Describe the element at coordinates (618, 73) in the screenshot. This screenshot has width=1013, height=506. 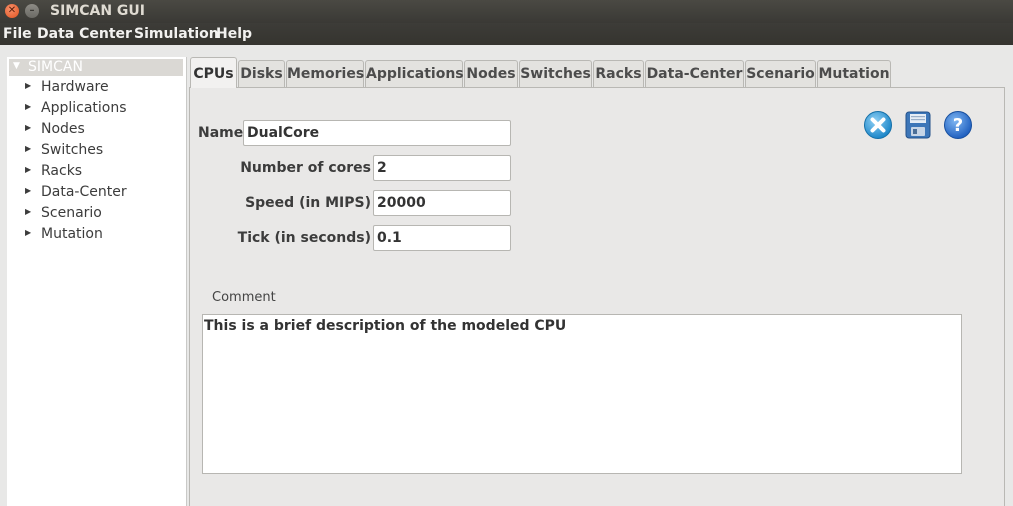
I see `tab-racks: Racks` at that location.